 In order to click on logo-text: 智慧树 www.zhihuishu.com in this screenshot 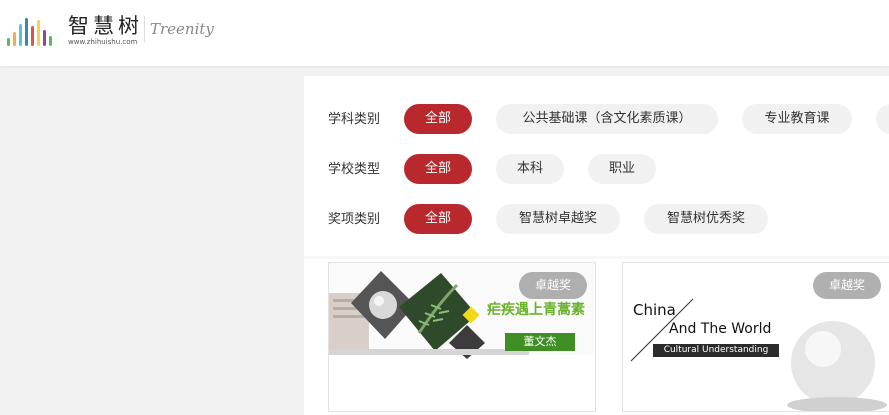, I will do `click(105, 30)`.